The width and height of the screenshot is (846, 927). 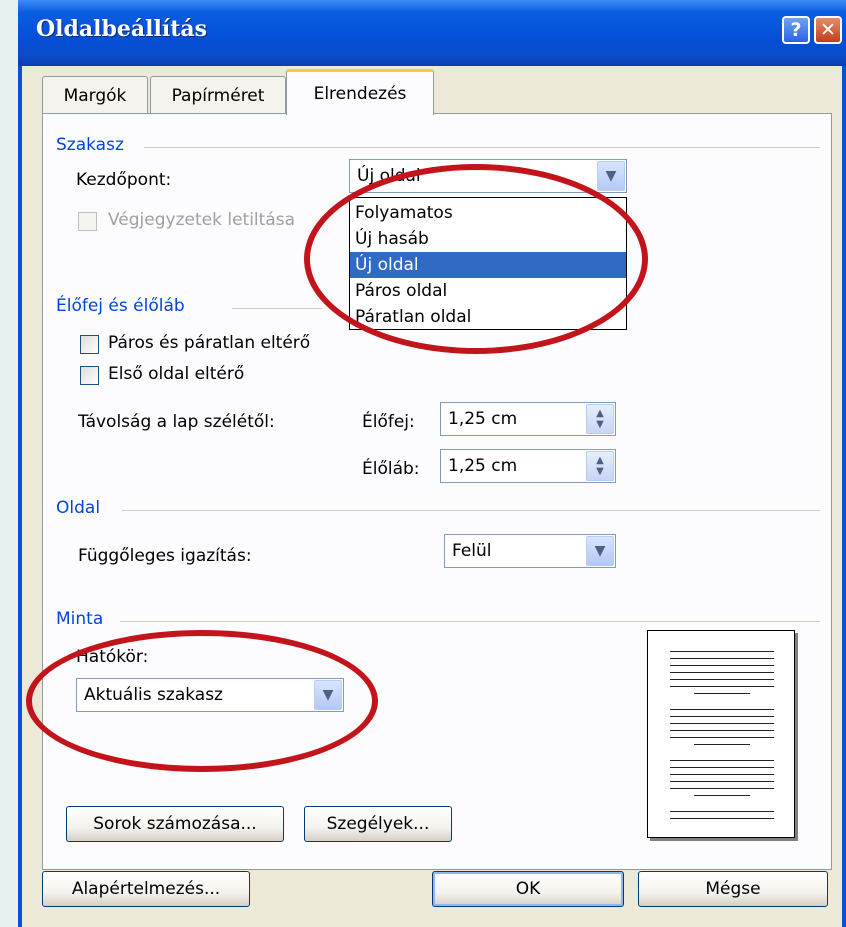 I want to click on footer-distance-value: 1,25 cm, so click(x=483, y=466).